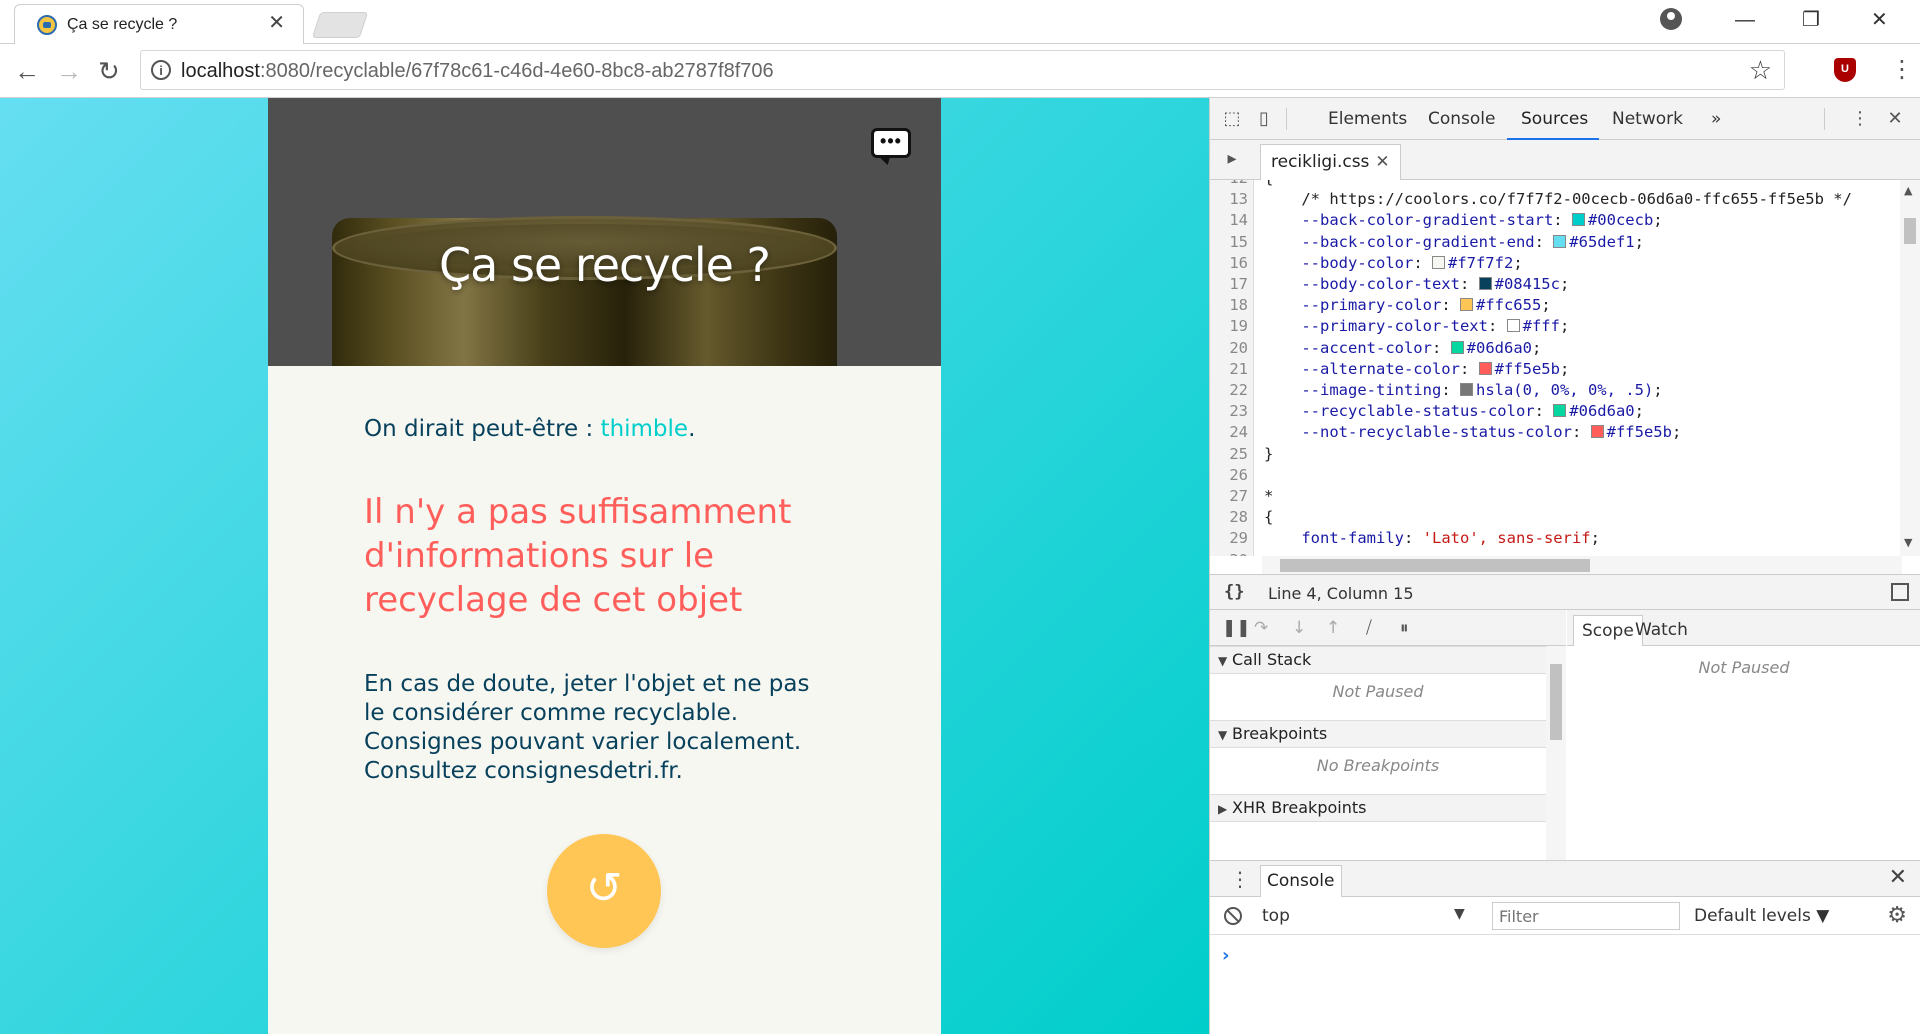  Describe the element at coordinates (1238, 432) in the screenshot. I see `line-number: 24` at that location.